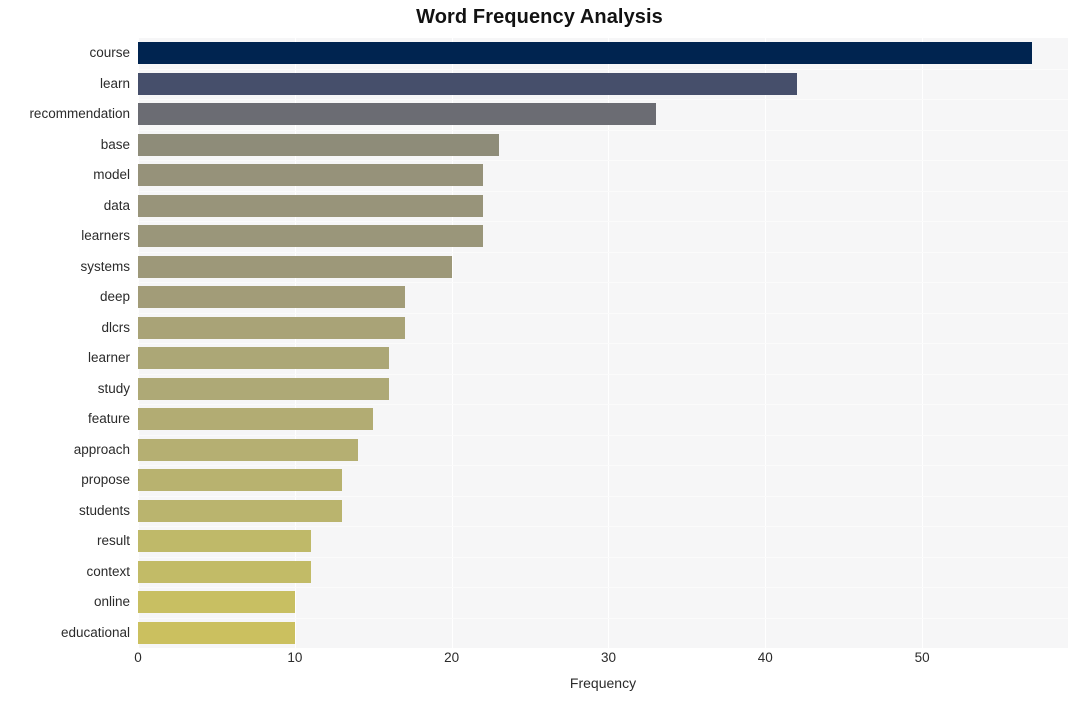  Describe the element at coordinates (108, 571) in the screenshot. I see `y-tick-label-context: context` at that location.